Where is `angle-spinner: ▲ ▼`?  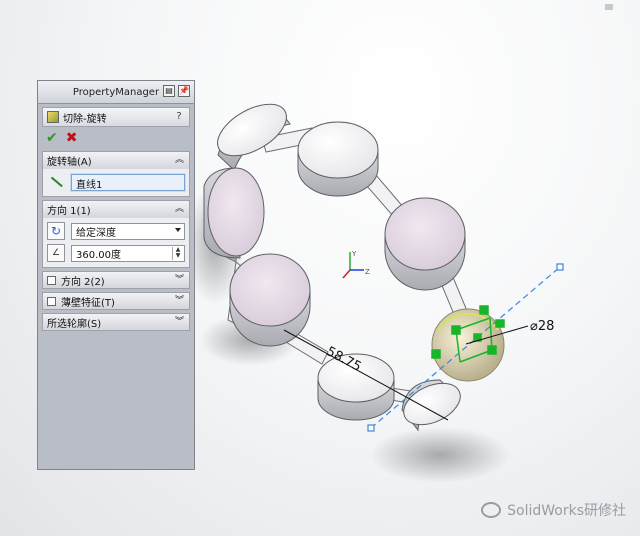 angle-spinner: ▲ ▼ is located at coordinates (177, 253).